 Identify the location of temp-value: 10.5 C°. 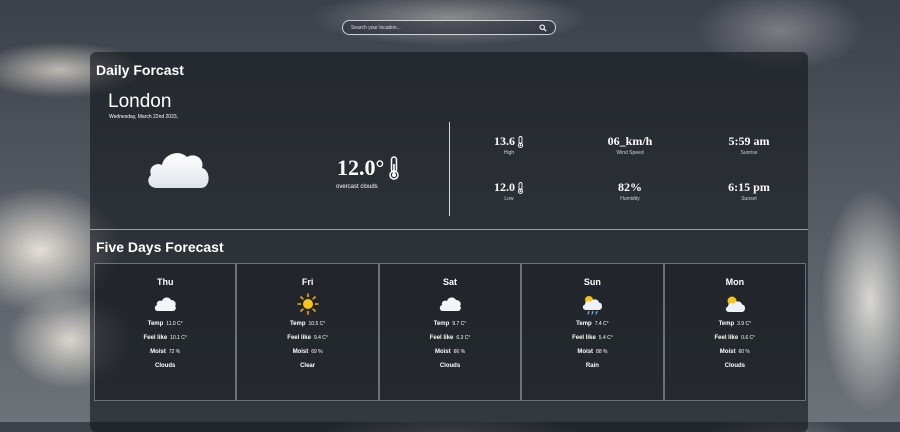
(317, 324).